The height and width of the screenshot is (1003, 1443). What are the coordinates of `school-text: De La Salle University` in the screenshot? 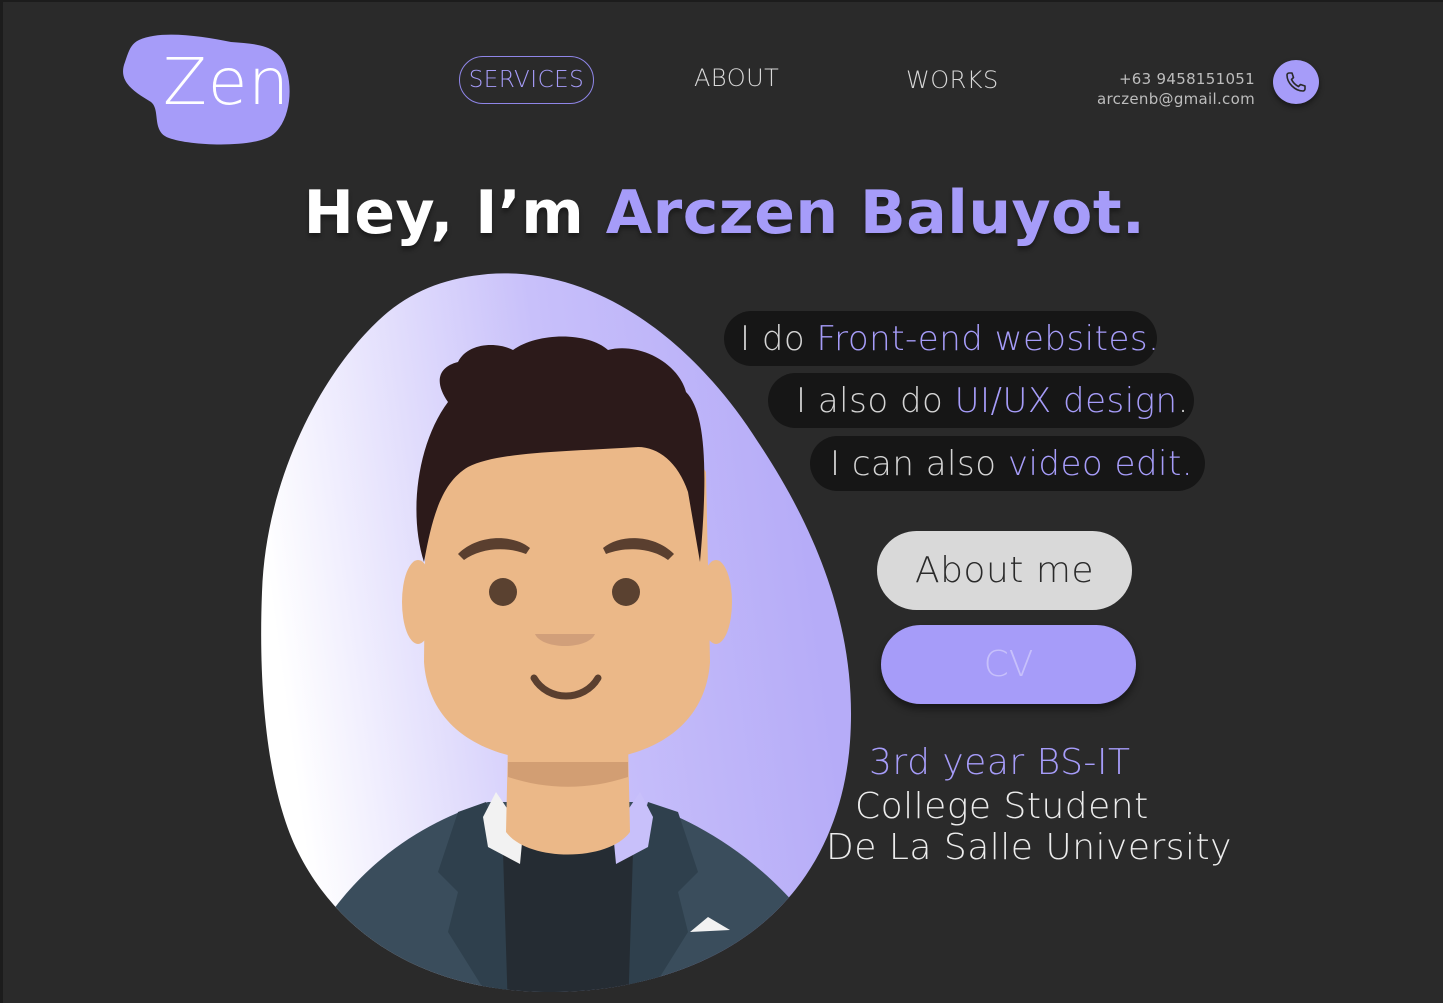 It's located at (1029, 847).